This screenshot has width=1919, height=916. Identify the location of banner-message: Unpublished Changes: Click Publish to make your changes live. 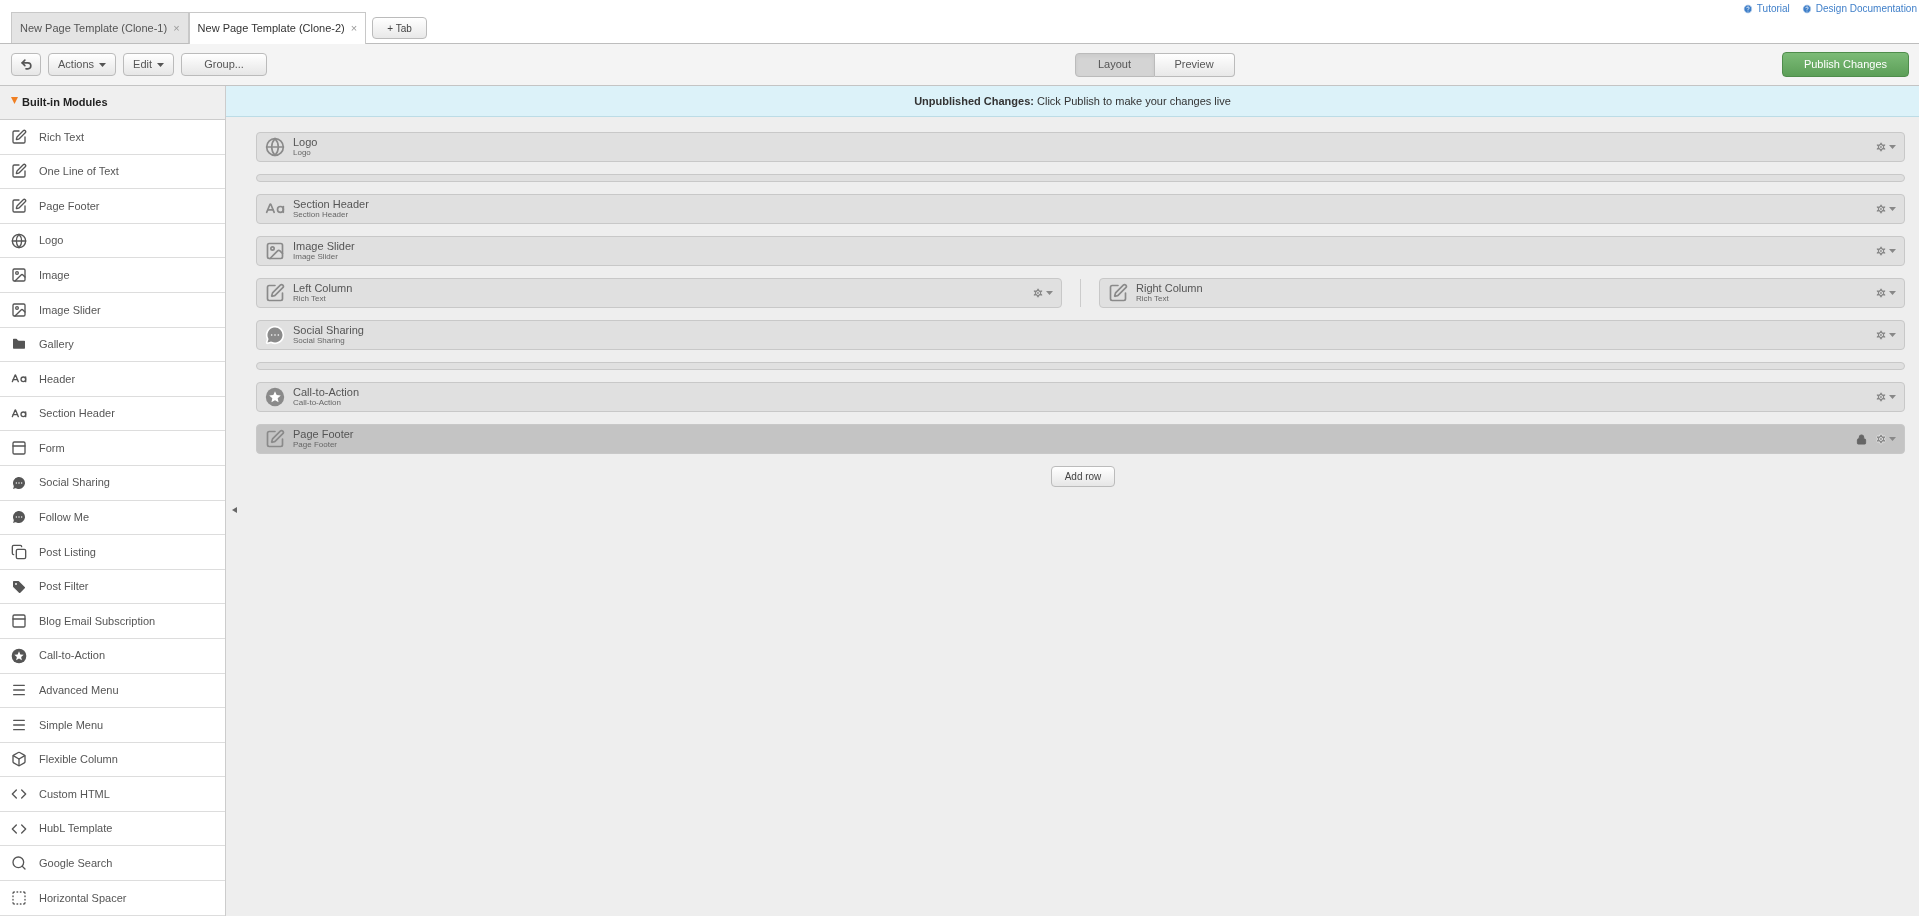
(1072, 101).